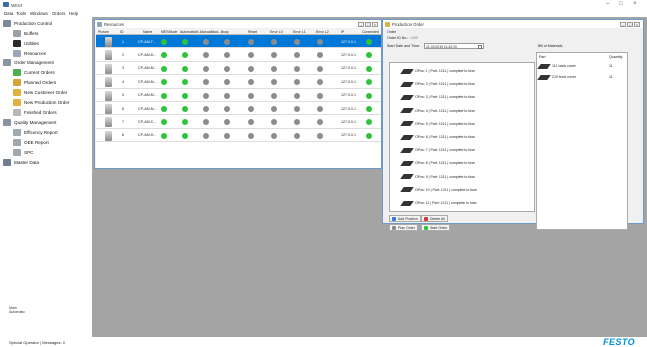 Image resolution: width=647 pixels, height=347 pixels. What do you see at coordinates (17, 33) in the screenshot?
I see `buffers-icon` at bounding box center [17, 33].